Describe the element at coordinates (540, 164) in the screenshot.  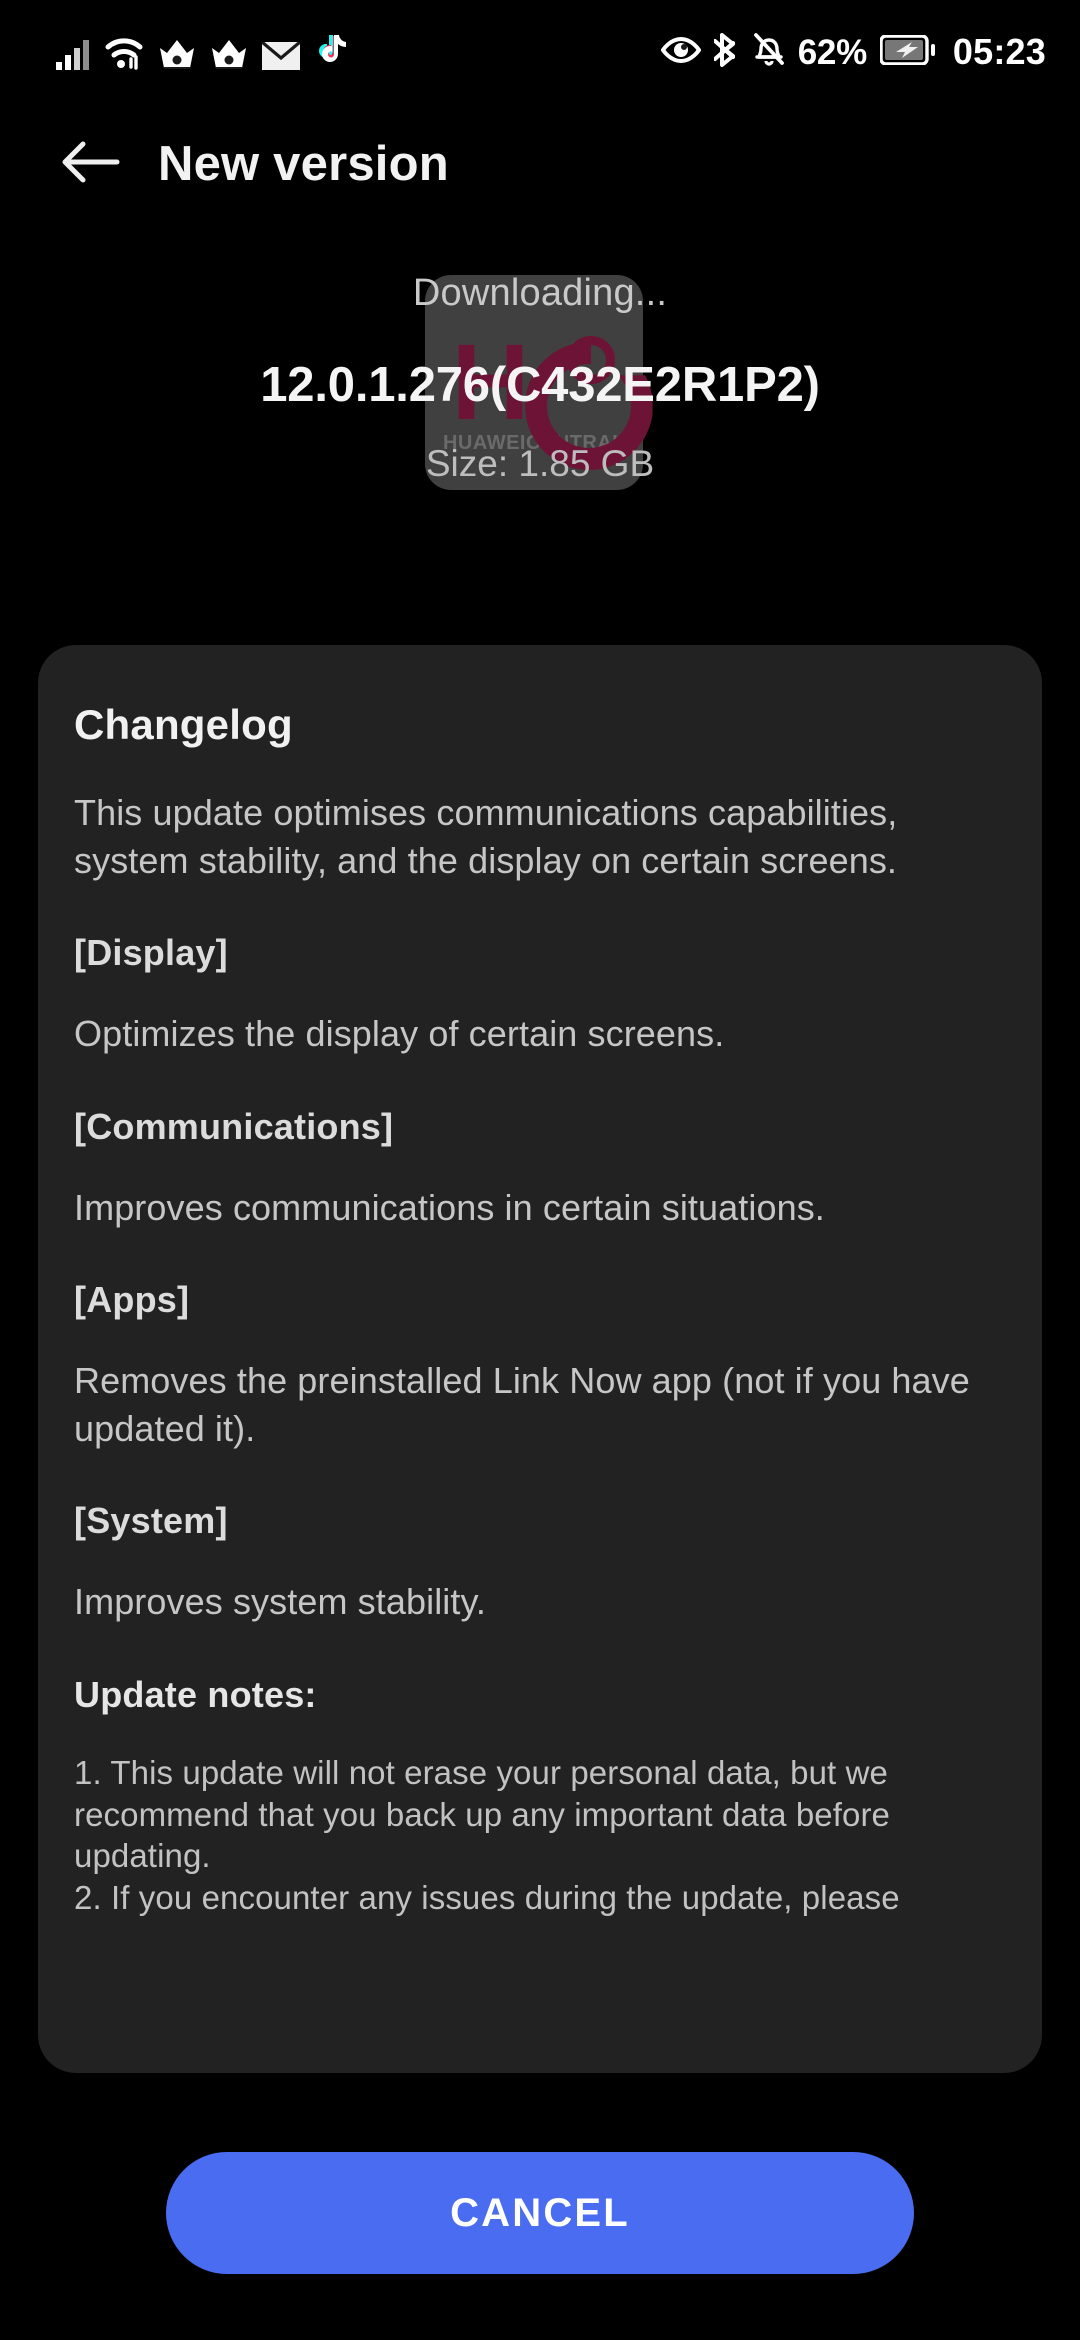
I see `app-header: New version` at that location.